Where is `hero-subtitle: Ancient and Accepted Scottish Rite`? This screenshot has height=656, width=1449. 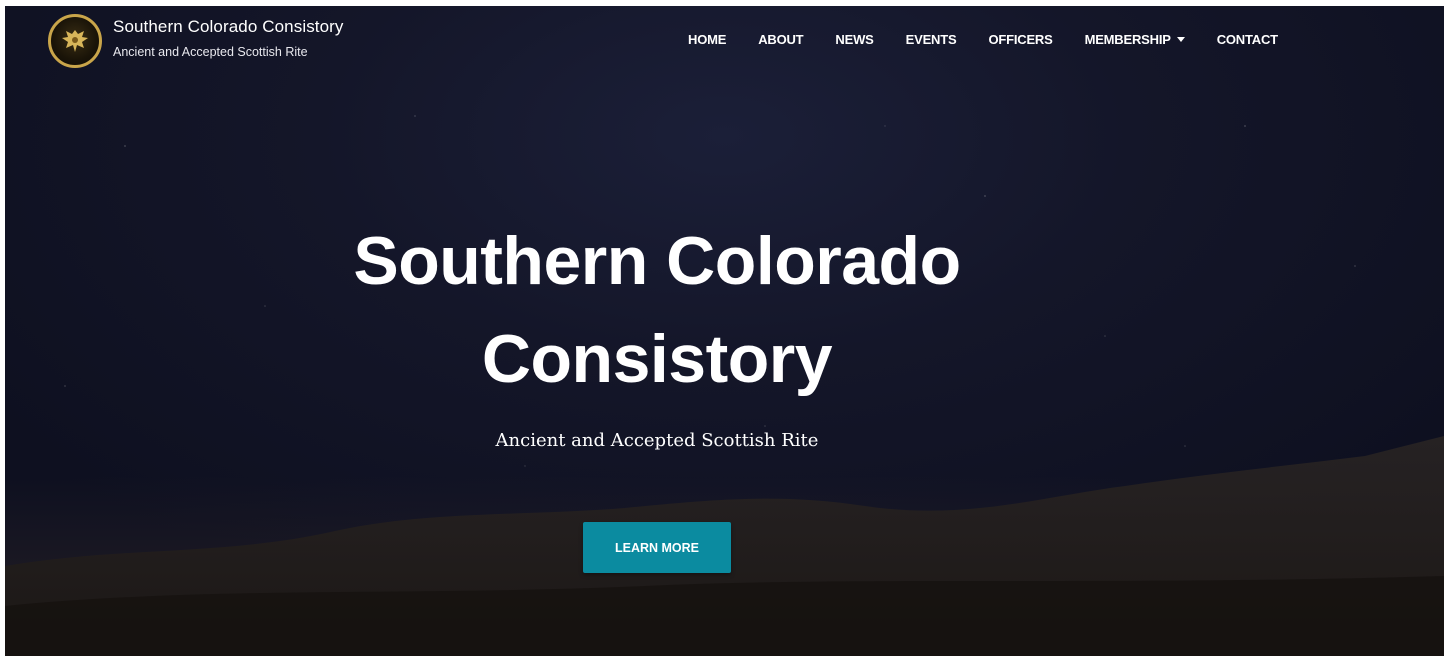 hero-subtitle: Ancient and Accepted Scottish Rite is located at coordinates (657, 440).